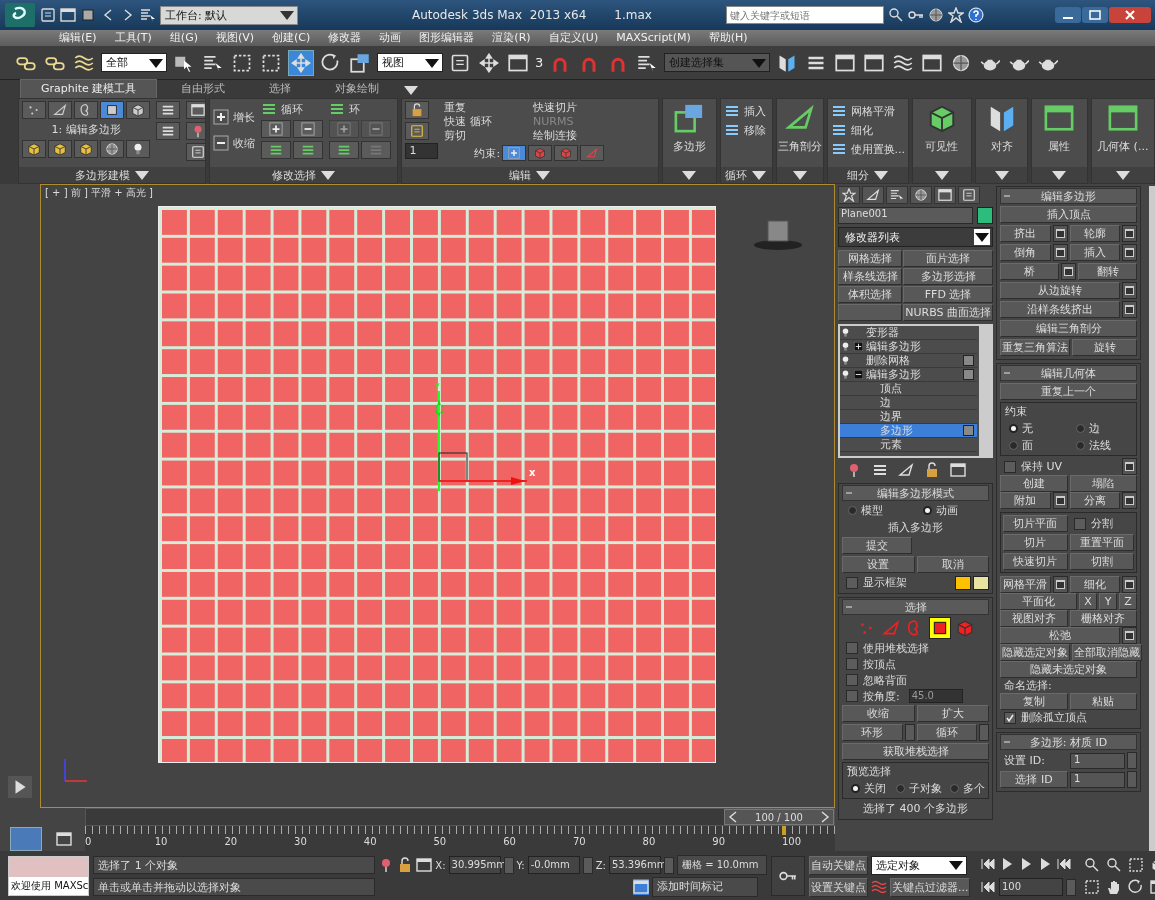 This screenshot has width=1155, height=900. Describe the element at coordinates (948, 294) in the screenshot. I see `modifier-button: FFD 选择` at that location.